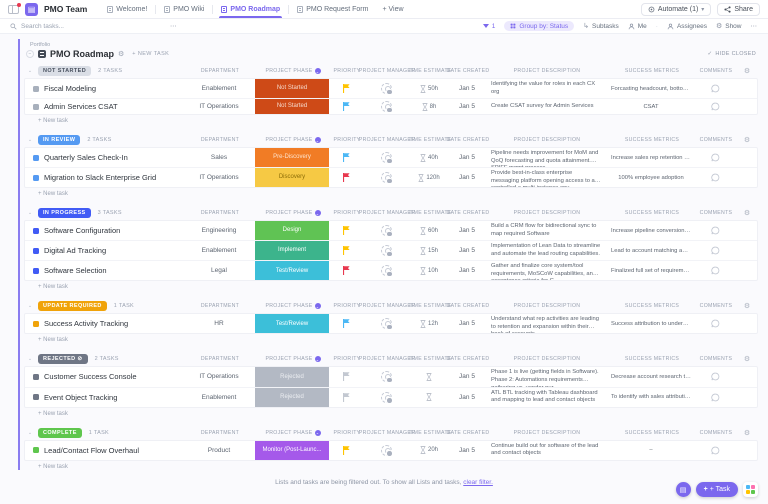 The image size is (768, 504). I want to click on task-name: Customer Success Console, so click(90, 376).